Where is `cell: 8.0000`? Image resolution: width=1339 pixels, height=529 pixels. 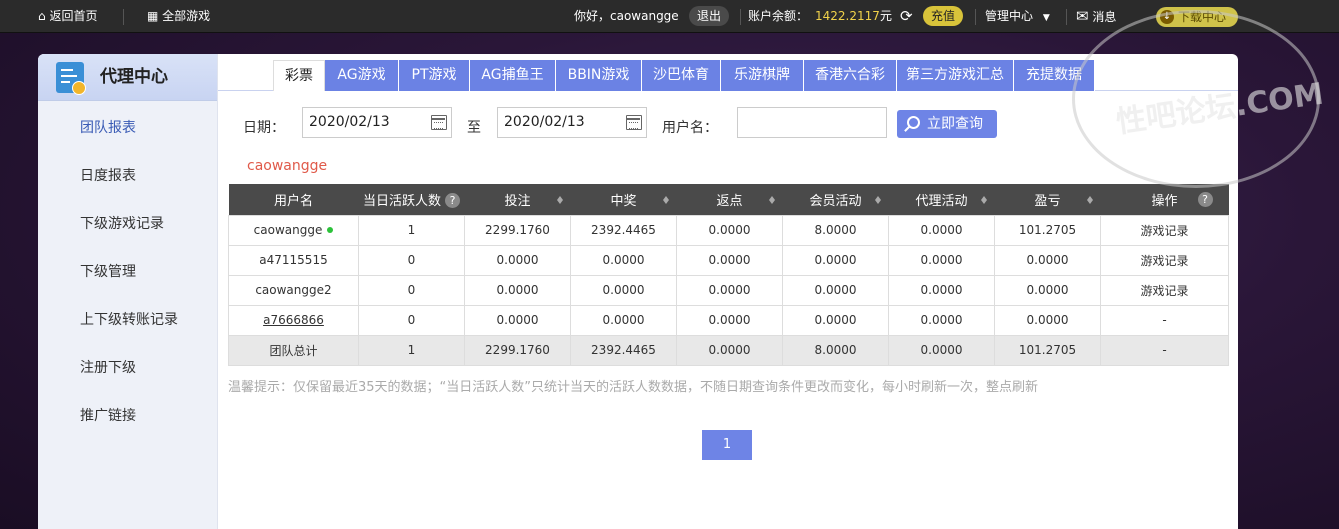 cell: 8.0000 is located at coordinates (835, 230).